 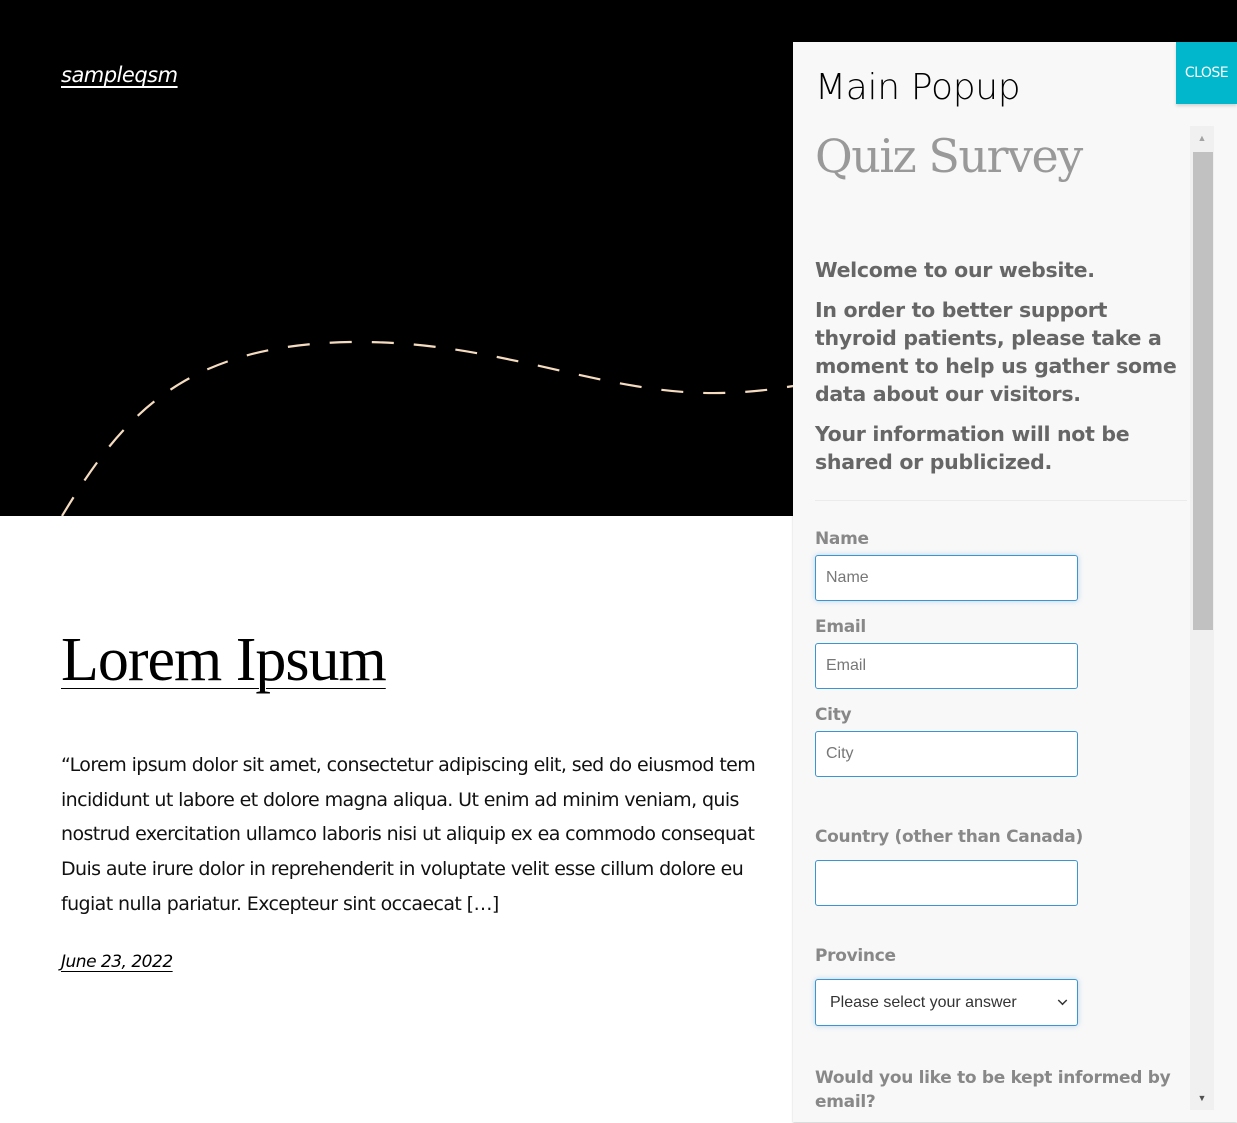 I want to click on city-label: City, so click(x=833, y=715).